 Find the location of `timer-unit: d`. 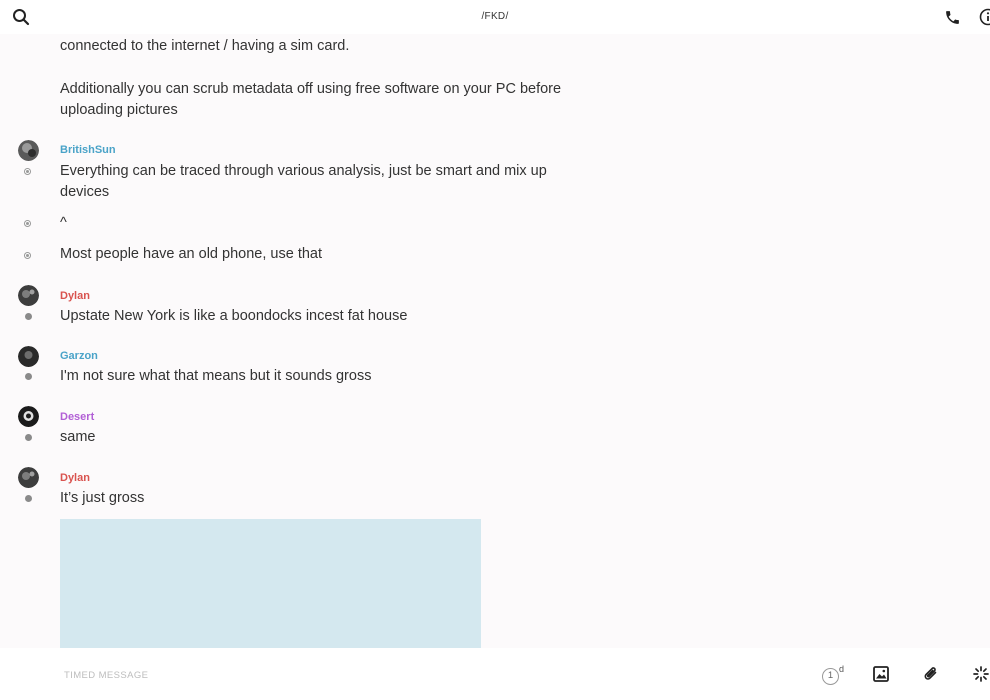

timer-unit: d is located at coordinates (842, 669).